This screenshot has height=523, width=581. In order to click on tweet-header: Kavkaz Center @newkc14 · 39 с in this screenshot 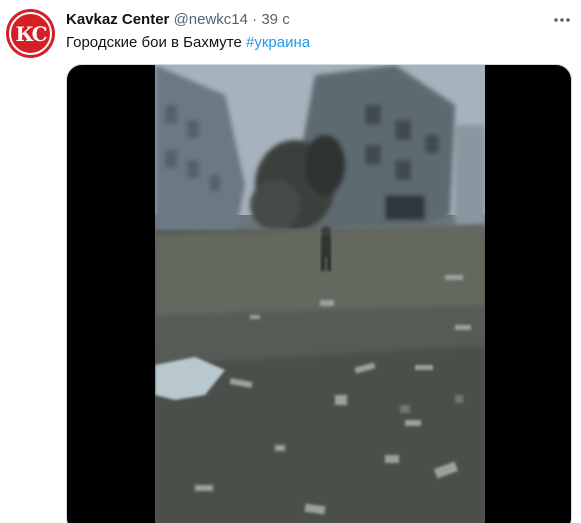, I will do `click(178, 20)`.